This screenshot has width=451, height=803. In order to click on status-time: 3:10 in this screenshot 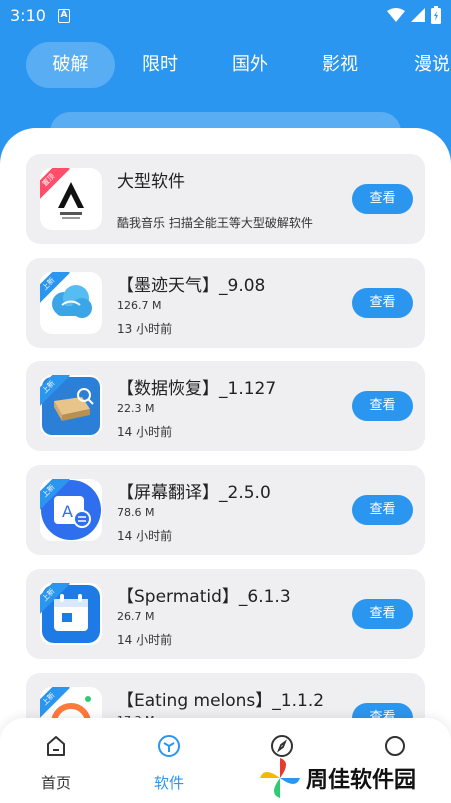, I will do `click(28, 15)`.